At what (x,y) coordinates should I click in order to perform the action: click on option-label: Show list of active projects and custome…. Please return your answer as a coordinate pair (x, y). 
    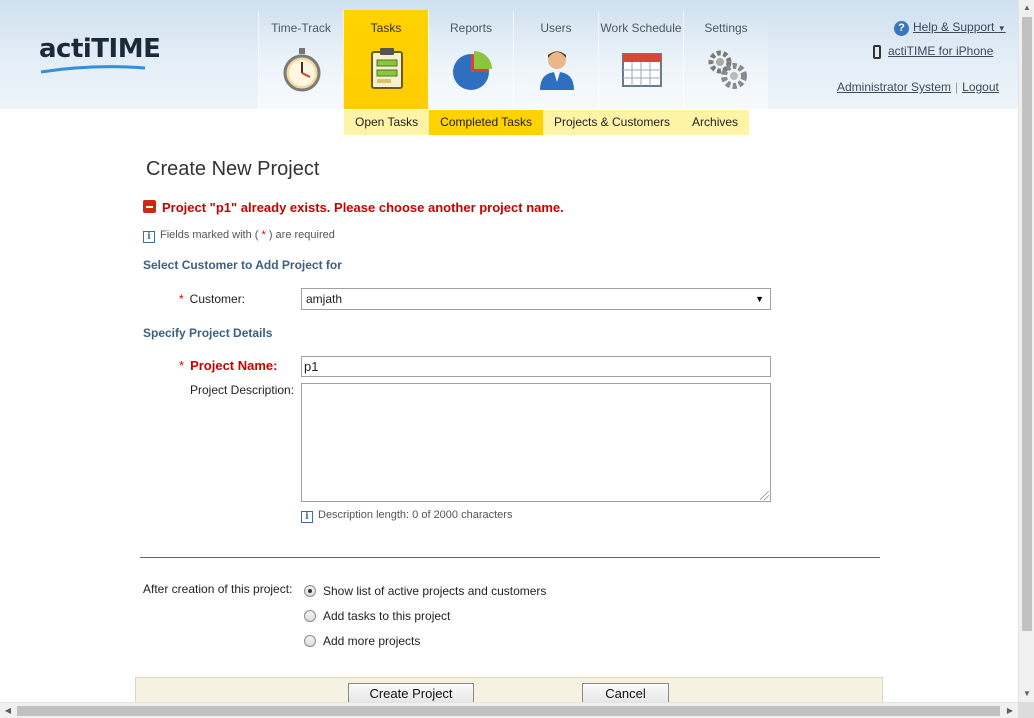
    Looking at the image, I should click on (435, 591).